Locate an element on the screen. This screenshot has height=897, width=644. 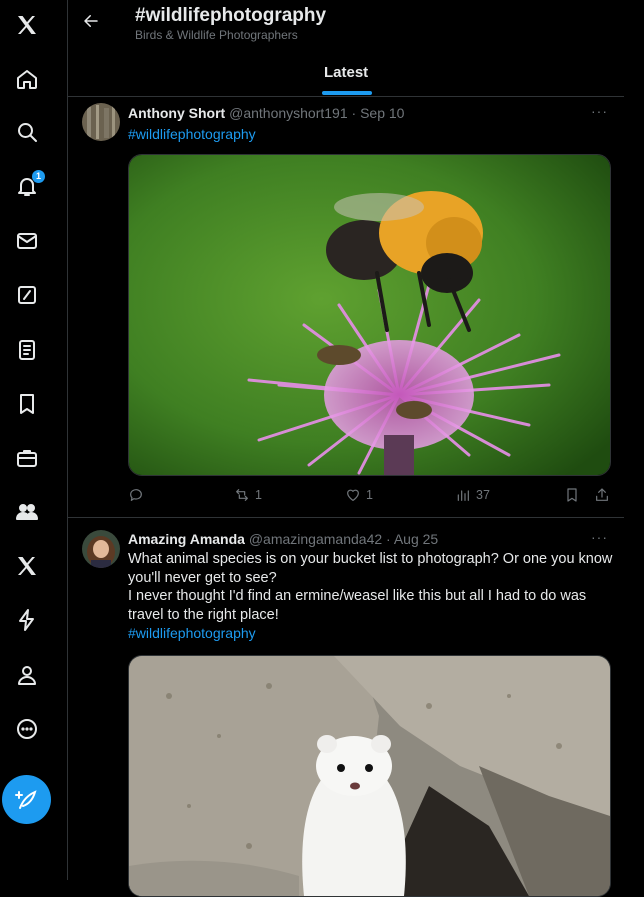
sidebar: 1 is located at coordinates (34, 440).